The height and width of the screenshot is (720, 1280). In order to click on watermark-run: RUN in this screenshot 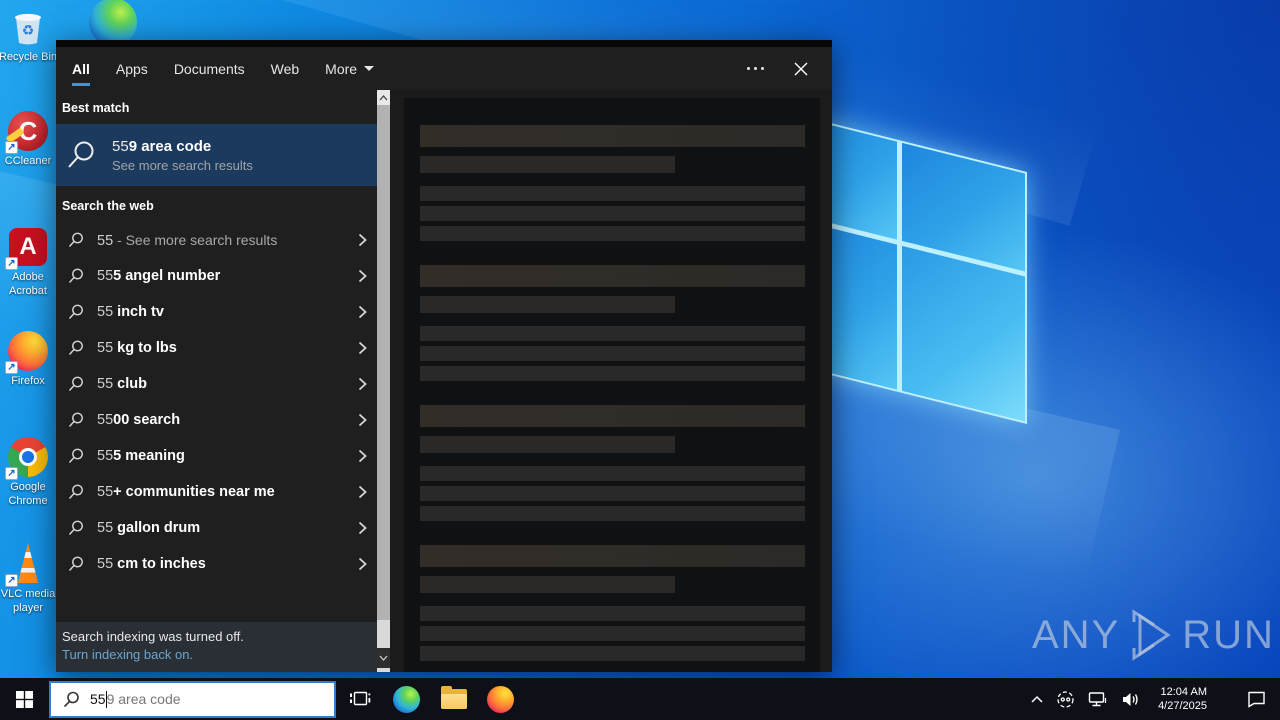, I will do `click(1228, 634)`.